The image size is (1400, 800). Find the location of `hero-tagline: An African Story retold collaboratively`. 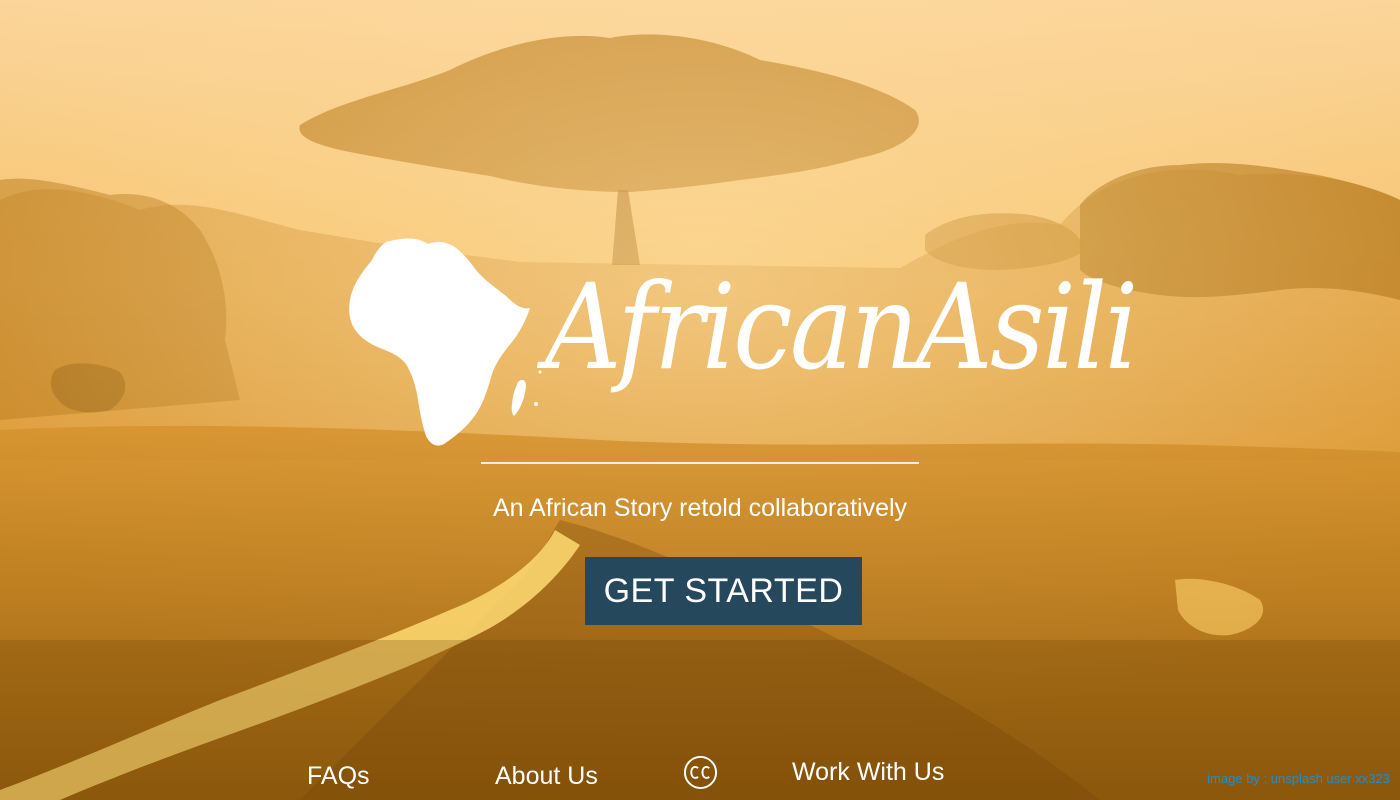

hero-tagline: An African Story retold collaboratively is located at coordinates (700, 508).